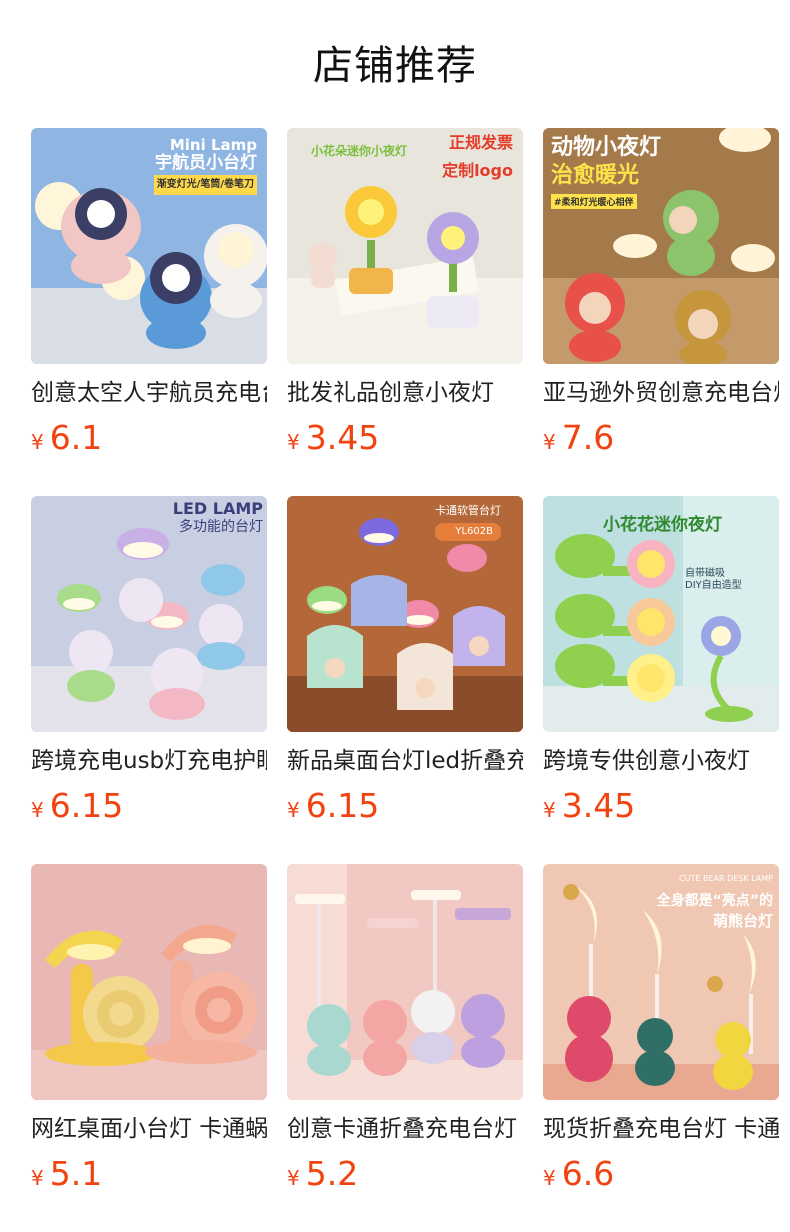 Image resolution: width=790 pixels, height=1232 pixels. Describe the element at coordinates (661, 761) in the screenshot. I see `product-name: 跨境专供创意小夜灯` at that location.